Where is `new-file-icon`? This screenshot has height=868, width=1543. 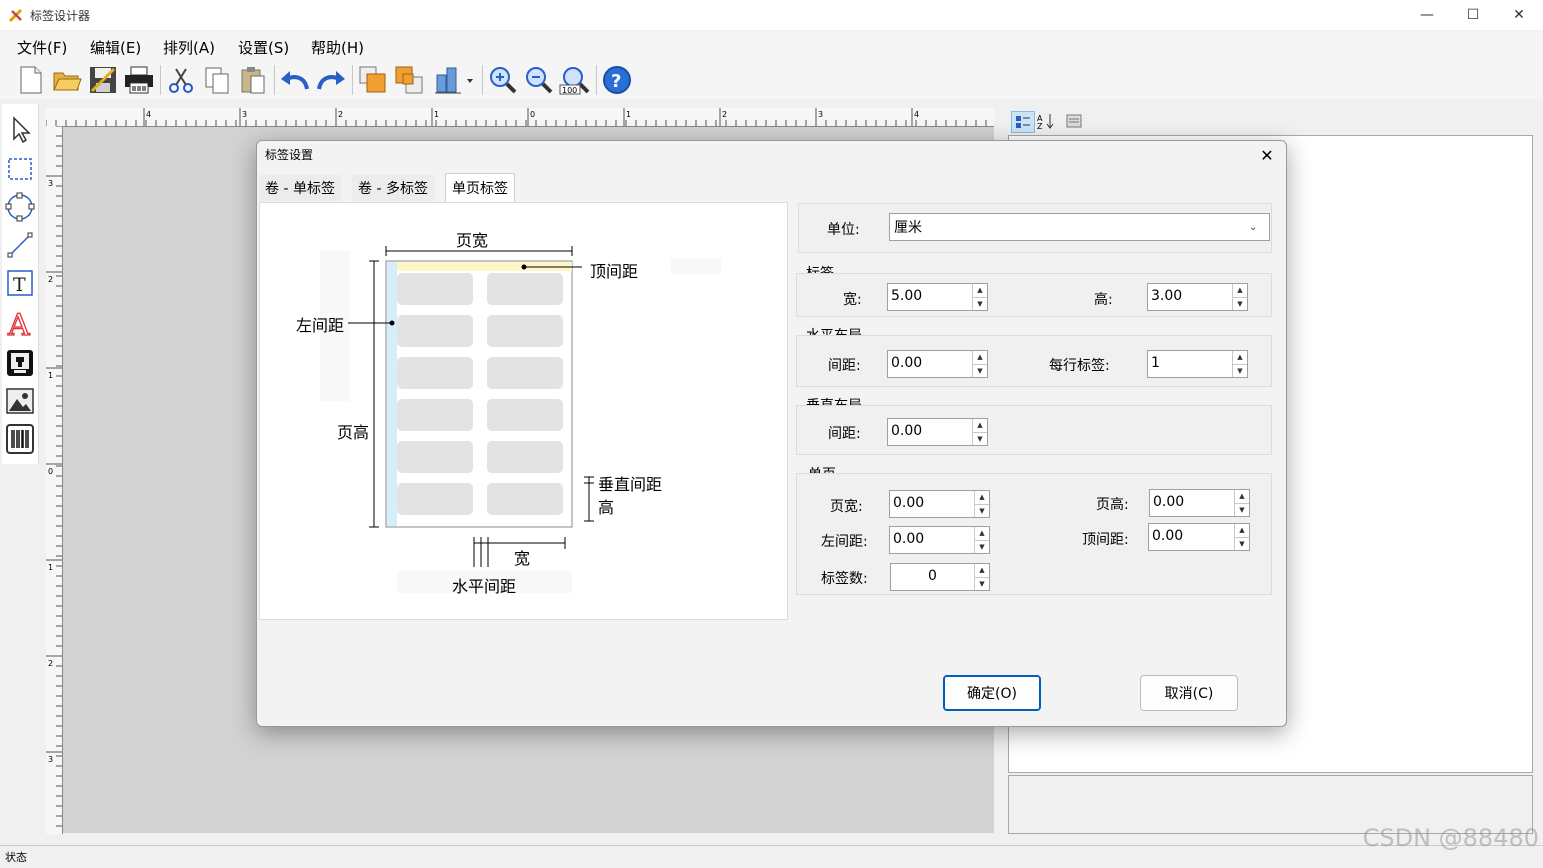
new-file-icon is located at coordinates (31, 80).